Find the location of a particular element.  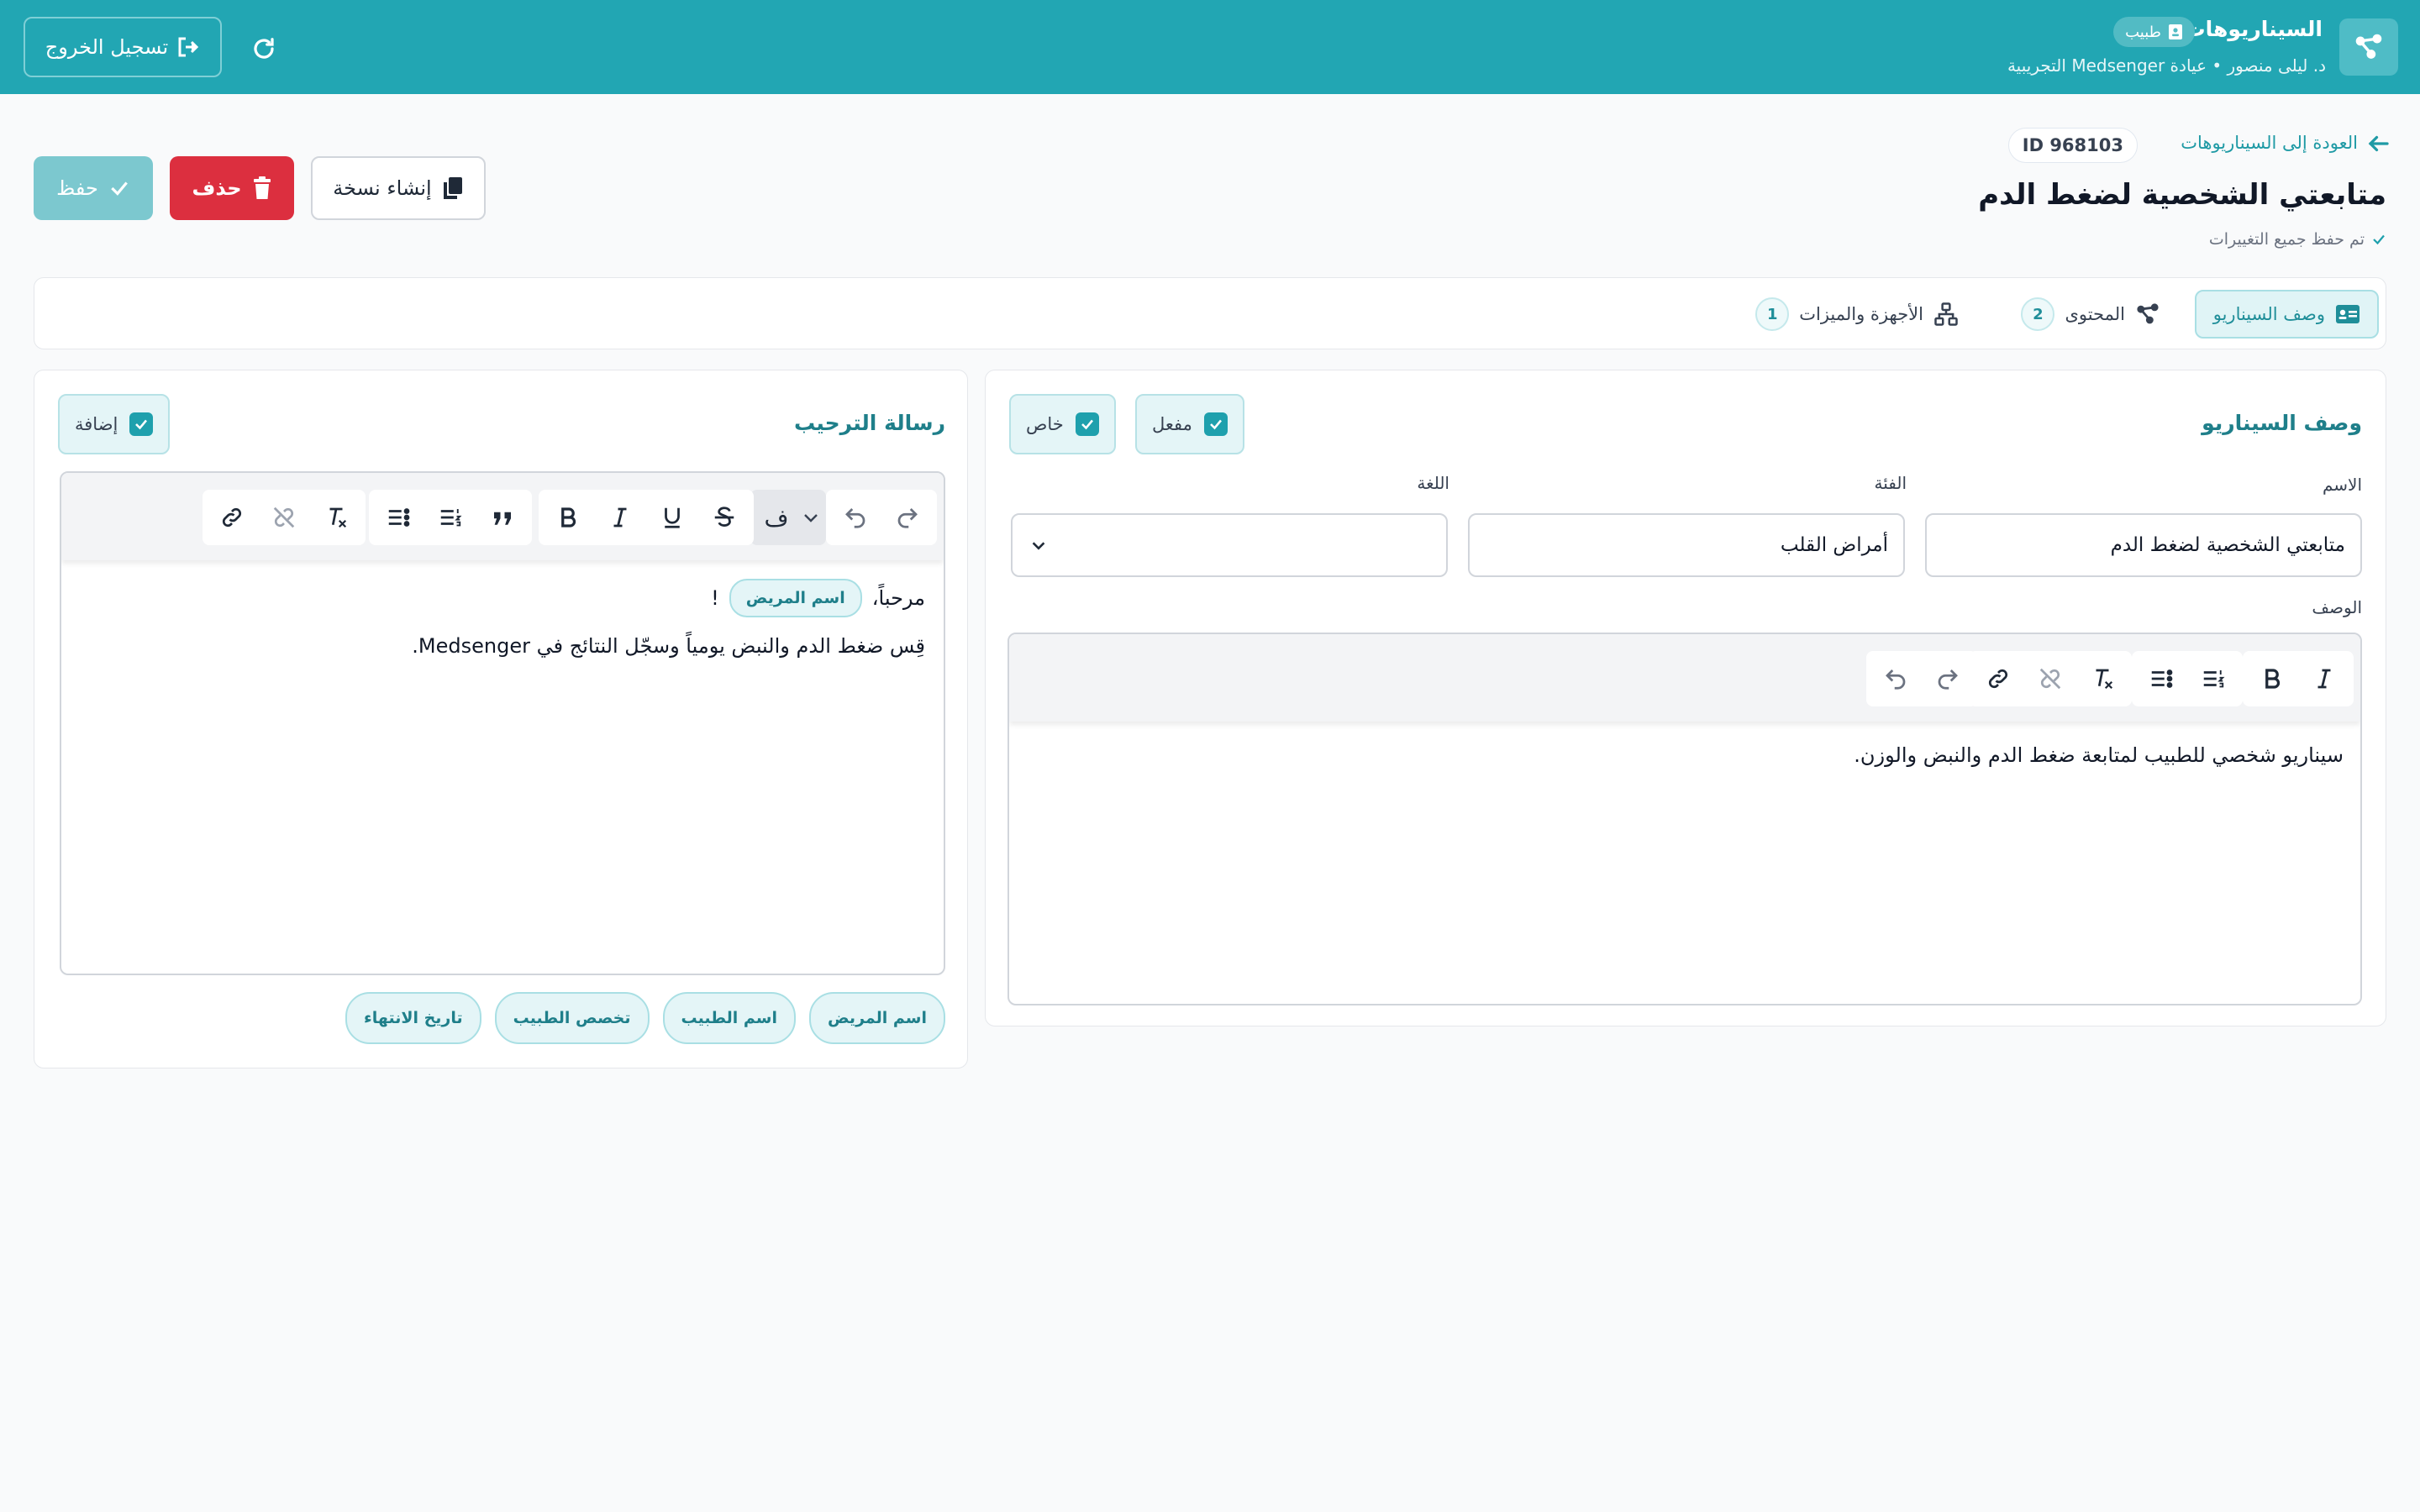

scenario-id-badge: ID 968103 is located at coordinates (2072, 145).